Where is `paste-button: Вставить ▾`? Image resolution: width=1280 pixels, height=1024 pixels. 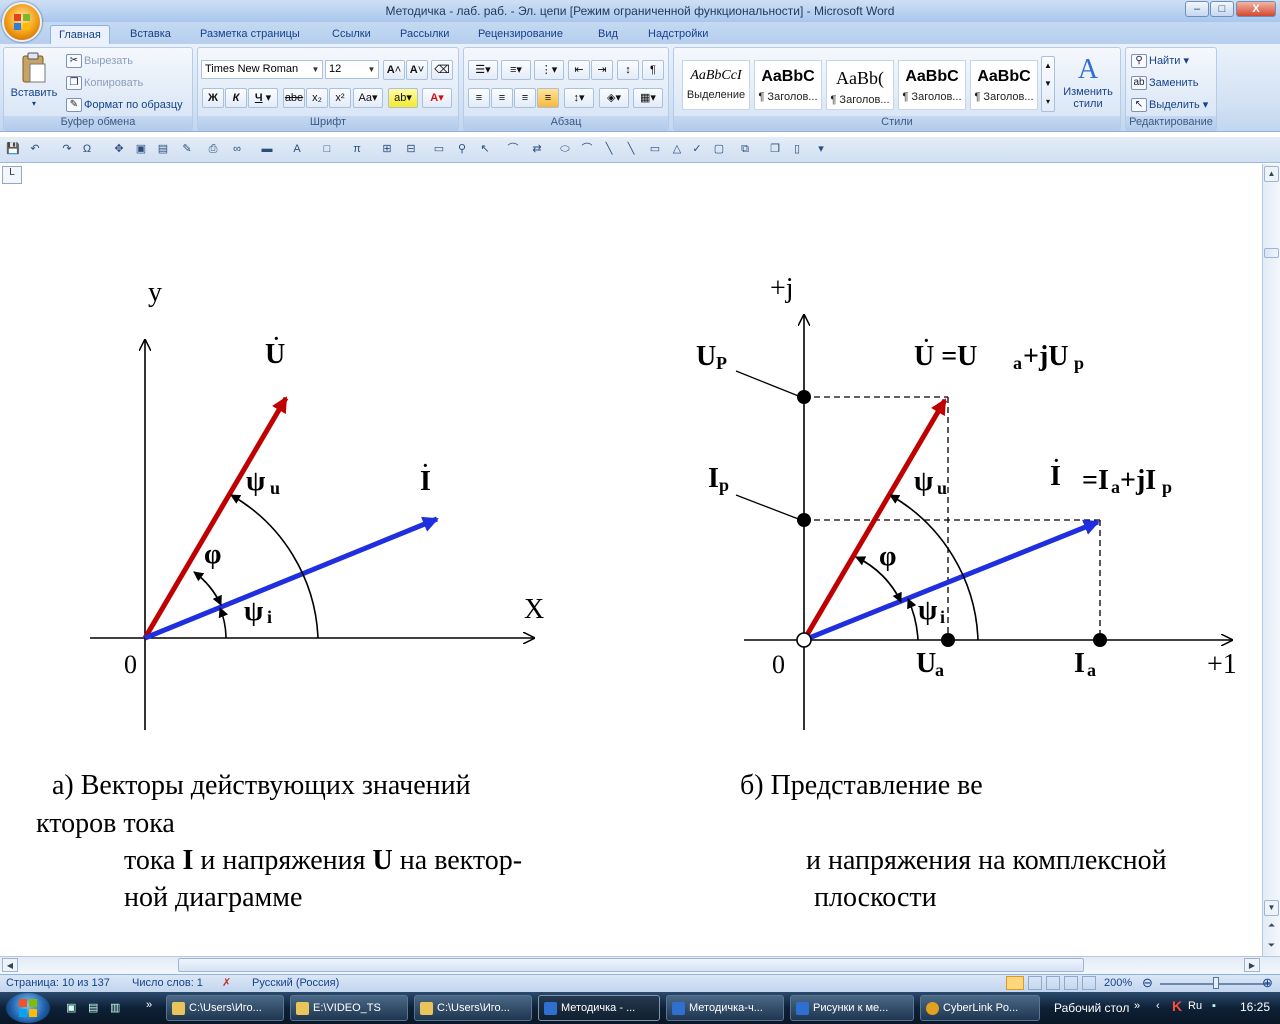 paste-button: Вставить ▾ is located at coordinates (34, 82).